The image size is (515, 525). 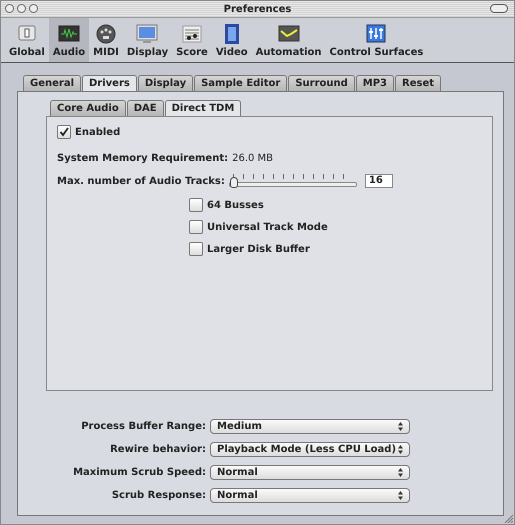 I want to click on tab: DAE, so click(x=145, y=108).